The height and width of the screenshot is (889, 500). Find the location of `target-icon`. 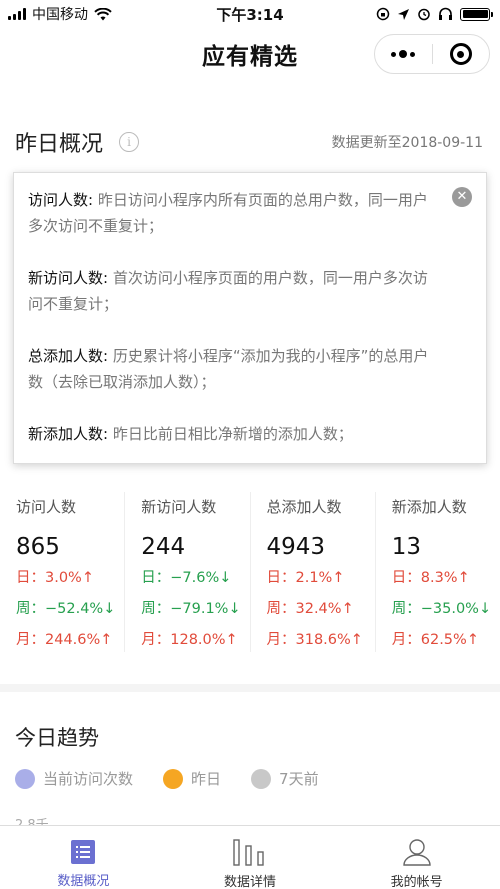

target-icon is located at coordinates (460, 54).